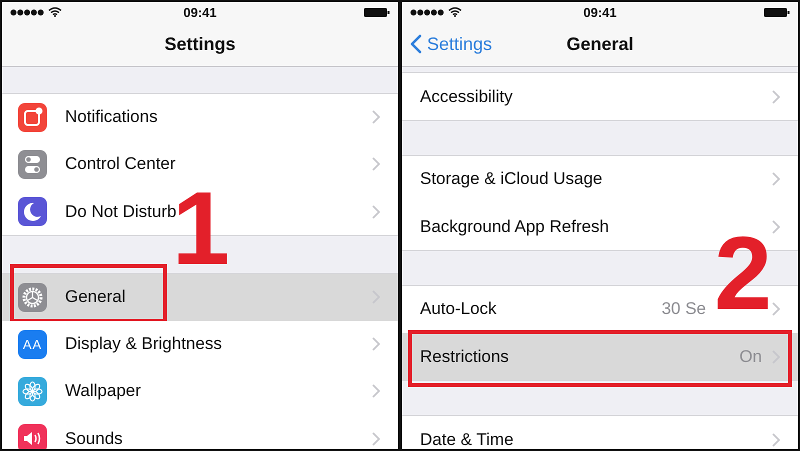 This screenshot has width=800, height=451. Describe the element at coordinates (120, 164) in the screenshot. I see `row-label: Control Center` at that location.